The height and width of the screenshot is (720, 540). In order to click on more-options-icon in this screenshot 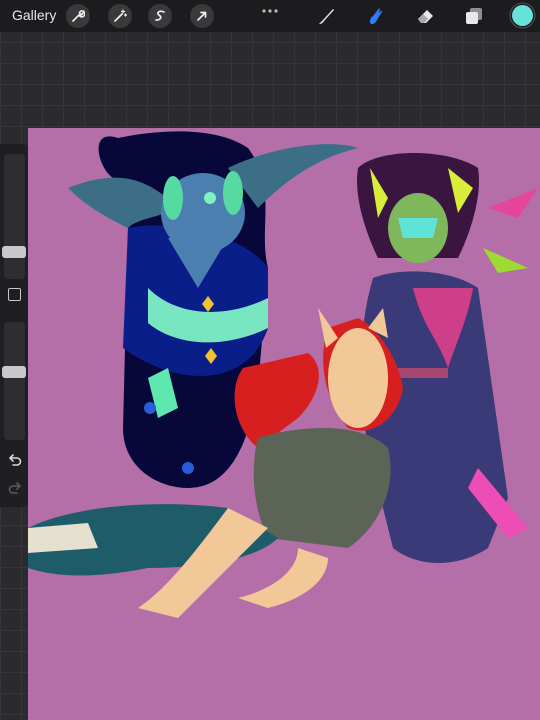, I will do `click(270, 11)`.